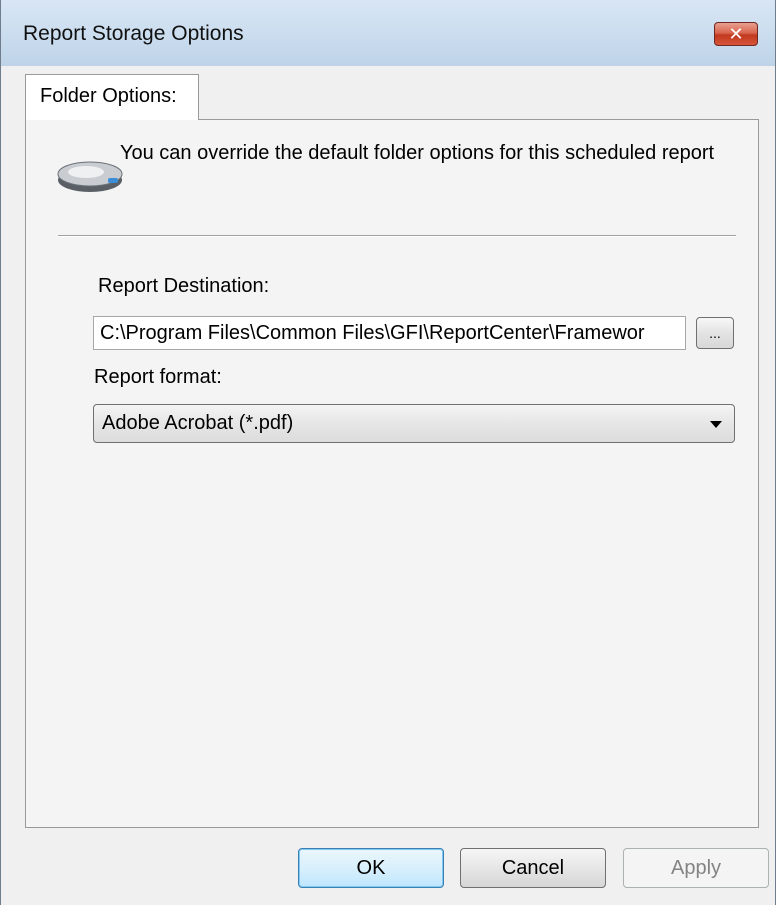  I want to click on separator, so click(397, 236).